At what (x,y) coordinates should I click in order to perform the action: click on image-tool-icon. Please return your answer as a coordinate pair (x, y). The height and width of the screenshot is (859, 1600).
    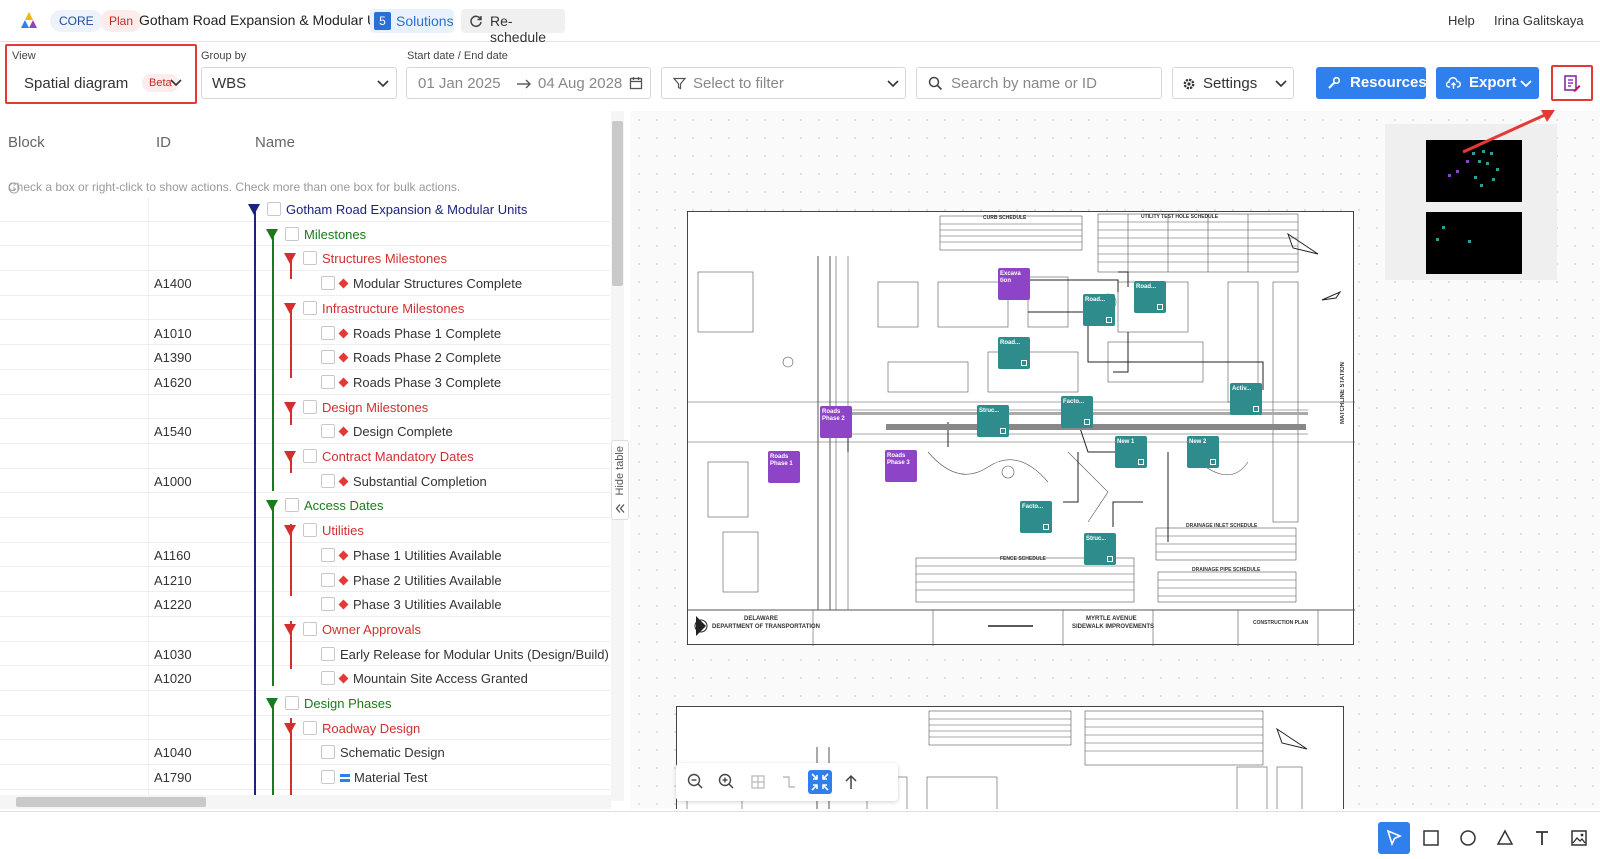
    Looking at the image, I should click on (1579, 838).